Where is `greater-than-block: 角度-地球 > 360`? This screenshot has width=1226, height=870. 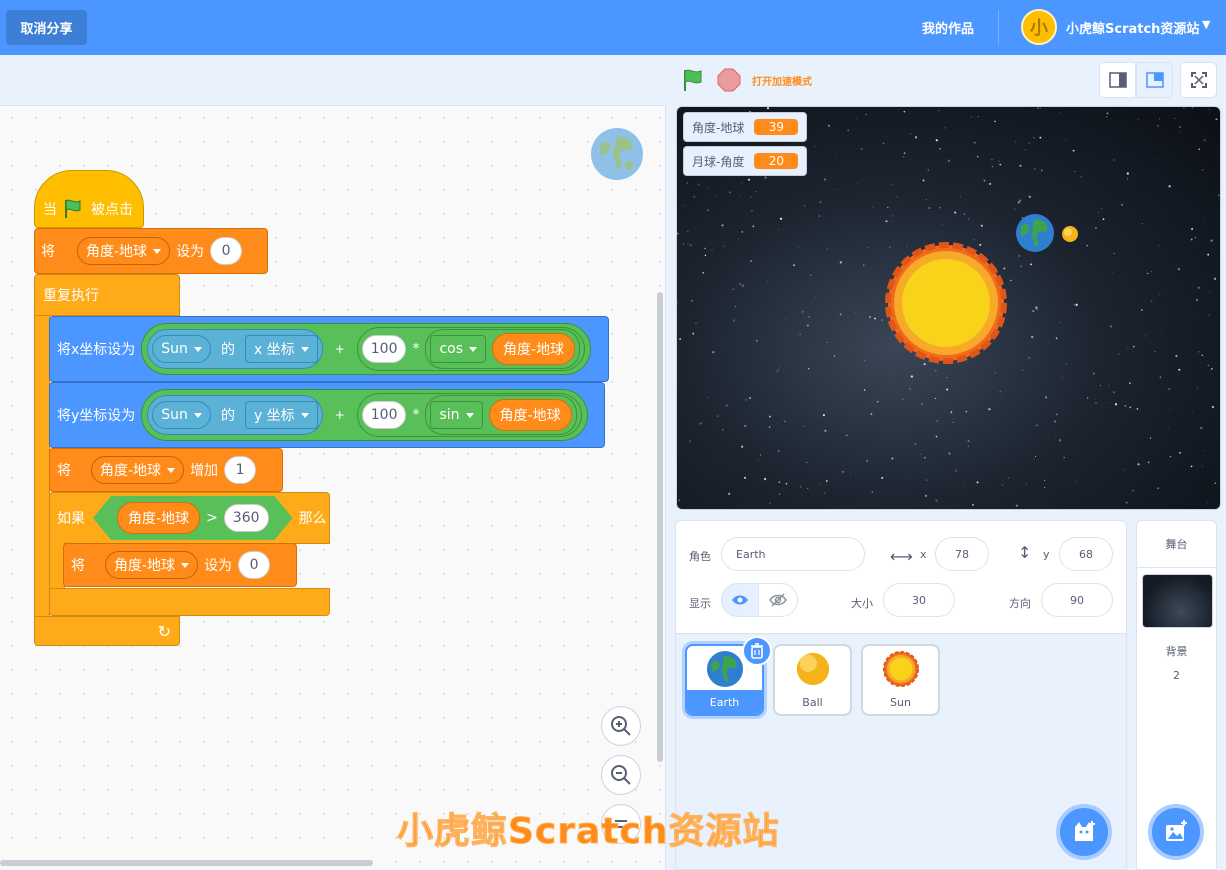 greater-than-block: 角度-地球 > 360 is located at coordinates (193, 518).